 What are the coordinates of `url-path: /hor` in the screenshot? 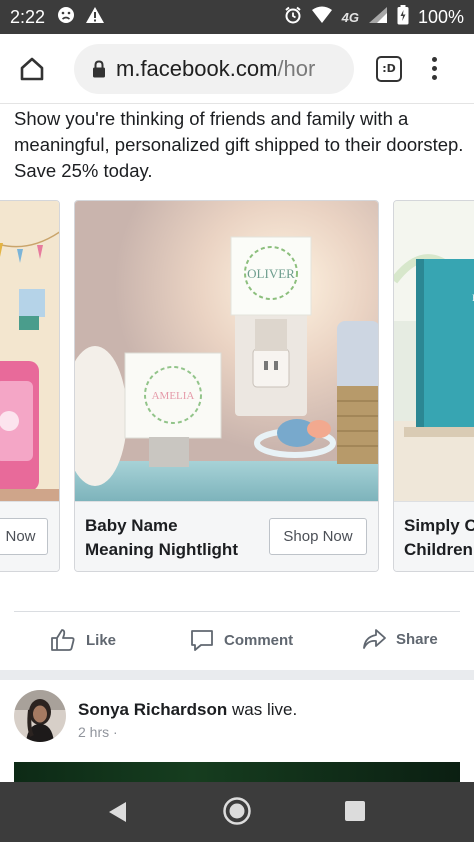 It's located at (296, 68).